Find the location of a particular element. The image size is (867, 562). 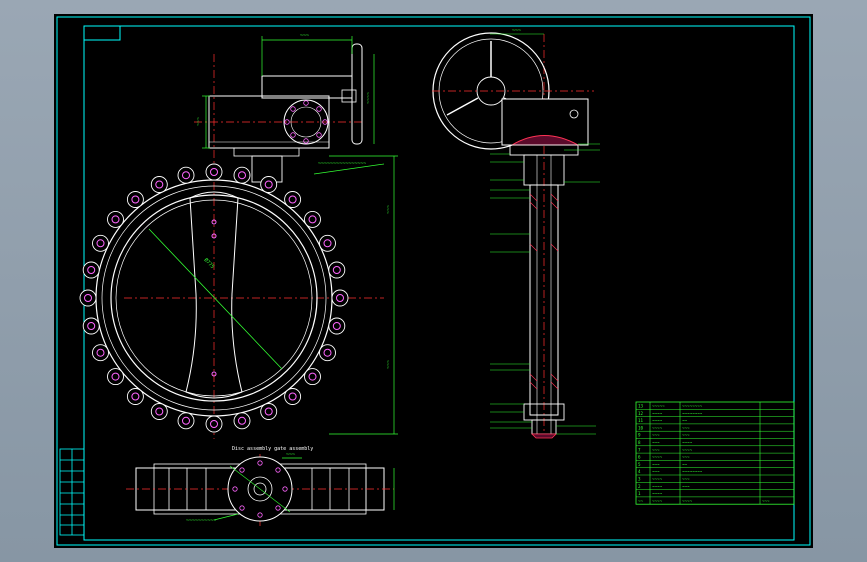

parts-list-cell: 1 is located at coordinates (639, 493).